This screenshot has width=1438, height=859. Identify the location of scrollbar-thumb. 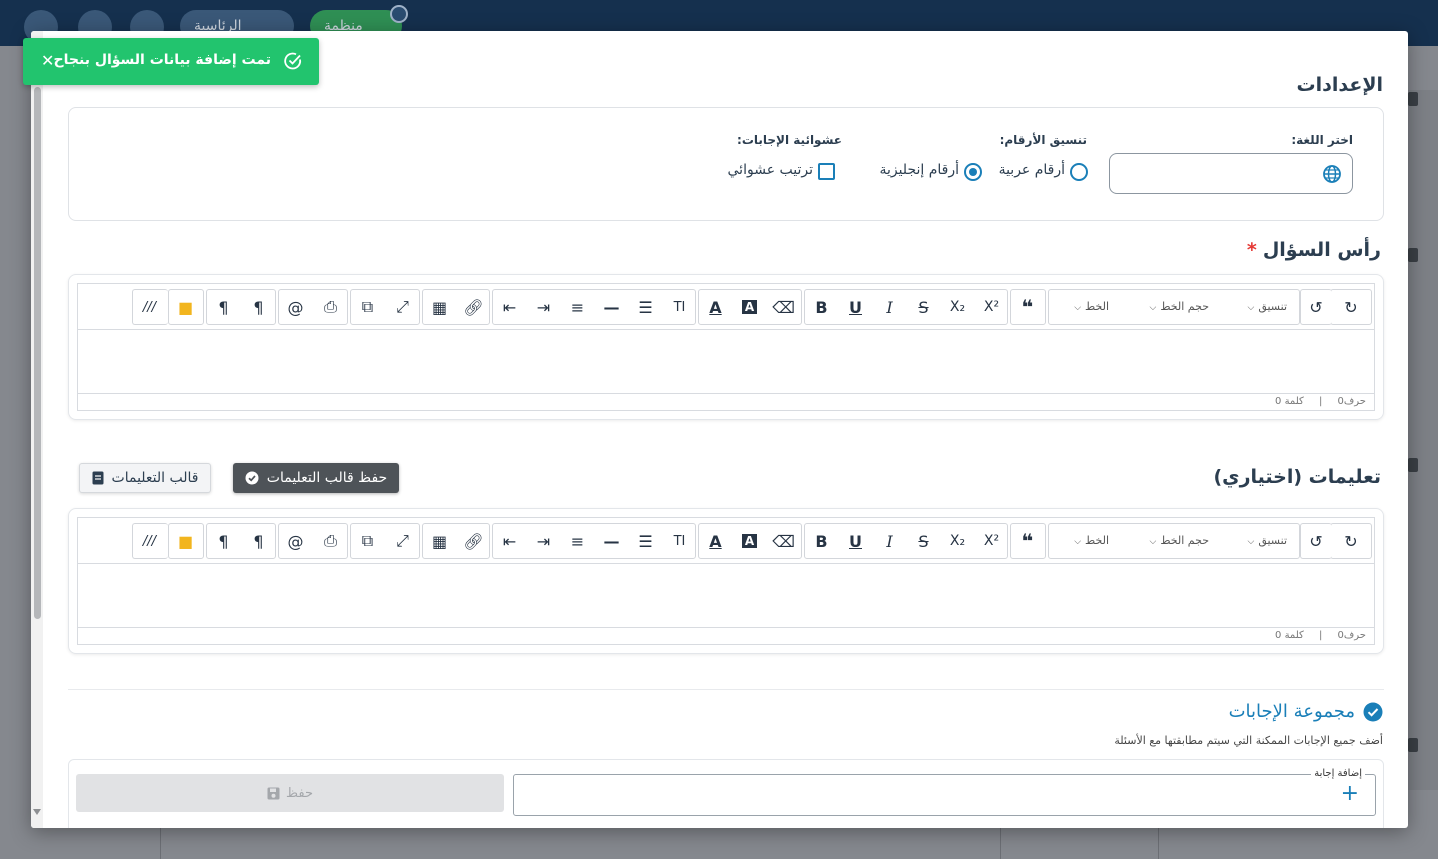
(37, 353).